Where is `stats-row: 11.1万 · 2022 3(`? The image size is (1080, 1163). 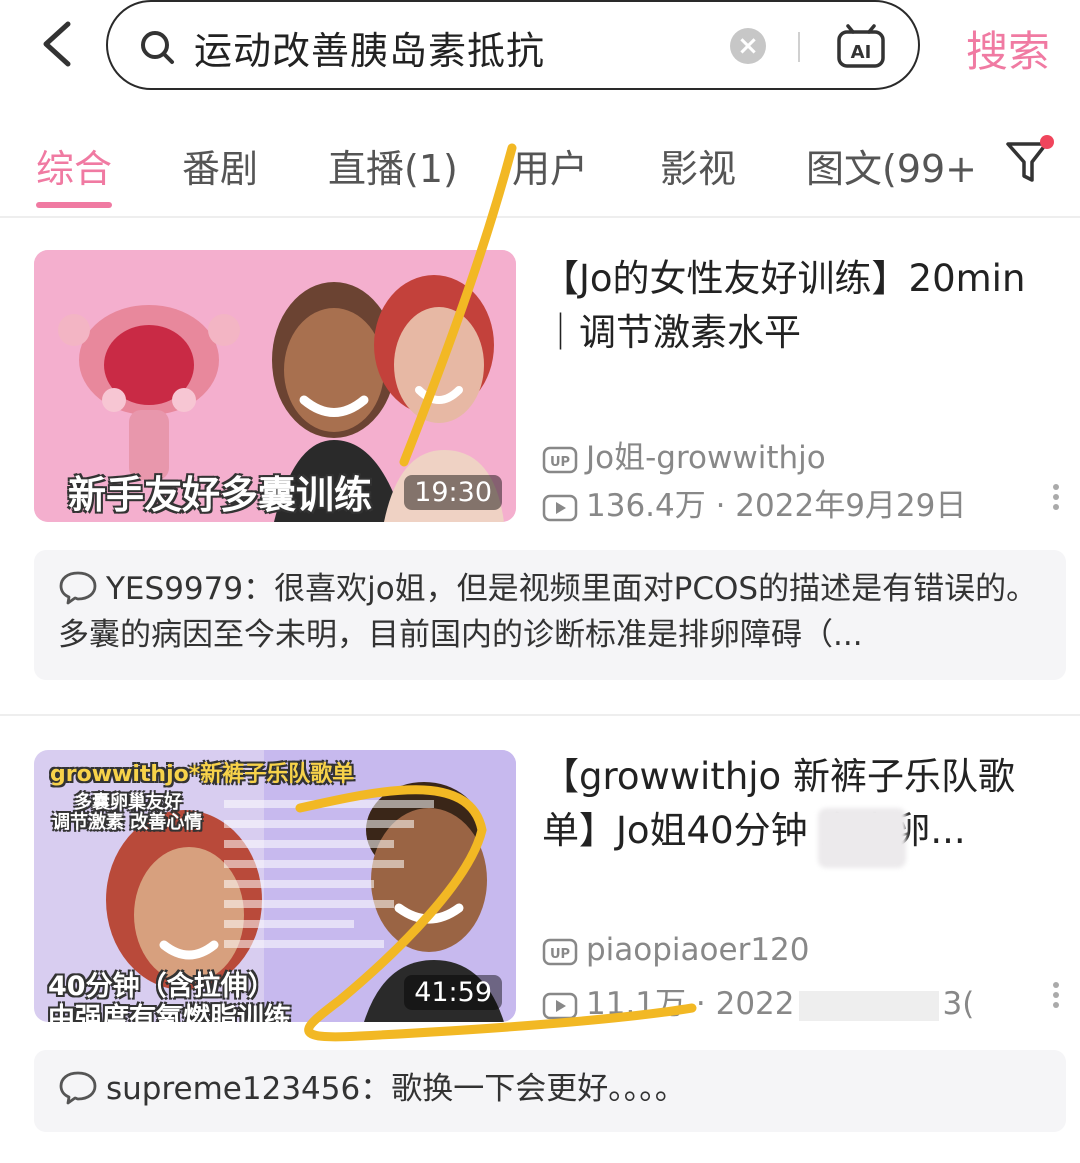 stats-row: 11.1万 · 2022 3( is located at coordinates (758, 1000).